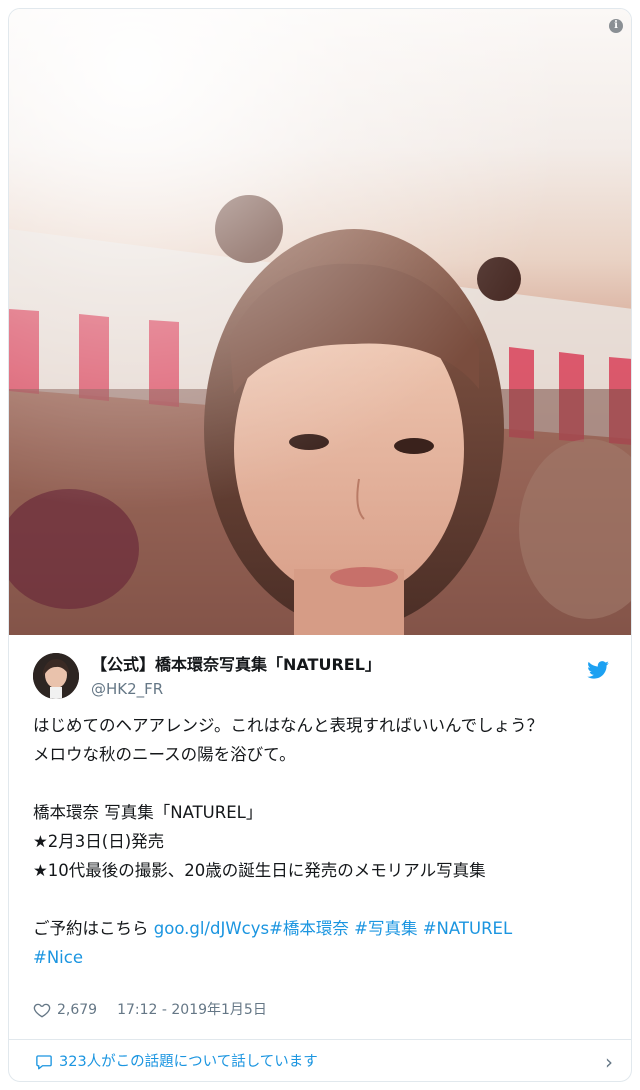 The height and width of the screenshot is (1090, 640). I want to click on tweet-line: ご予約はこちら goo.gl/dJWcys#橋本環奈 #写真集 #NATUREL, so click(323, 928).